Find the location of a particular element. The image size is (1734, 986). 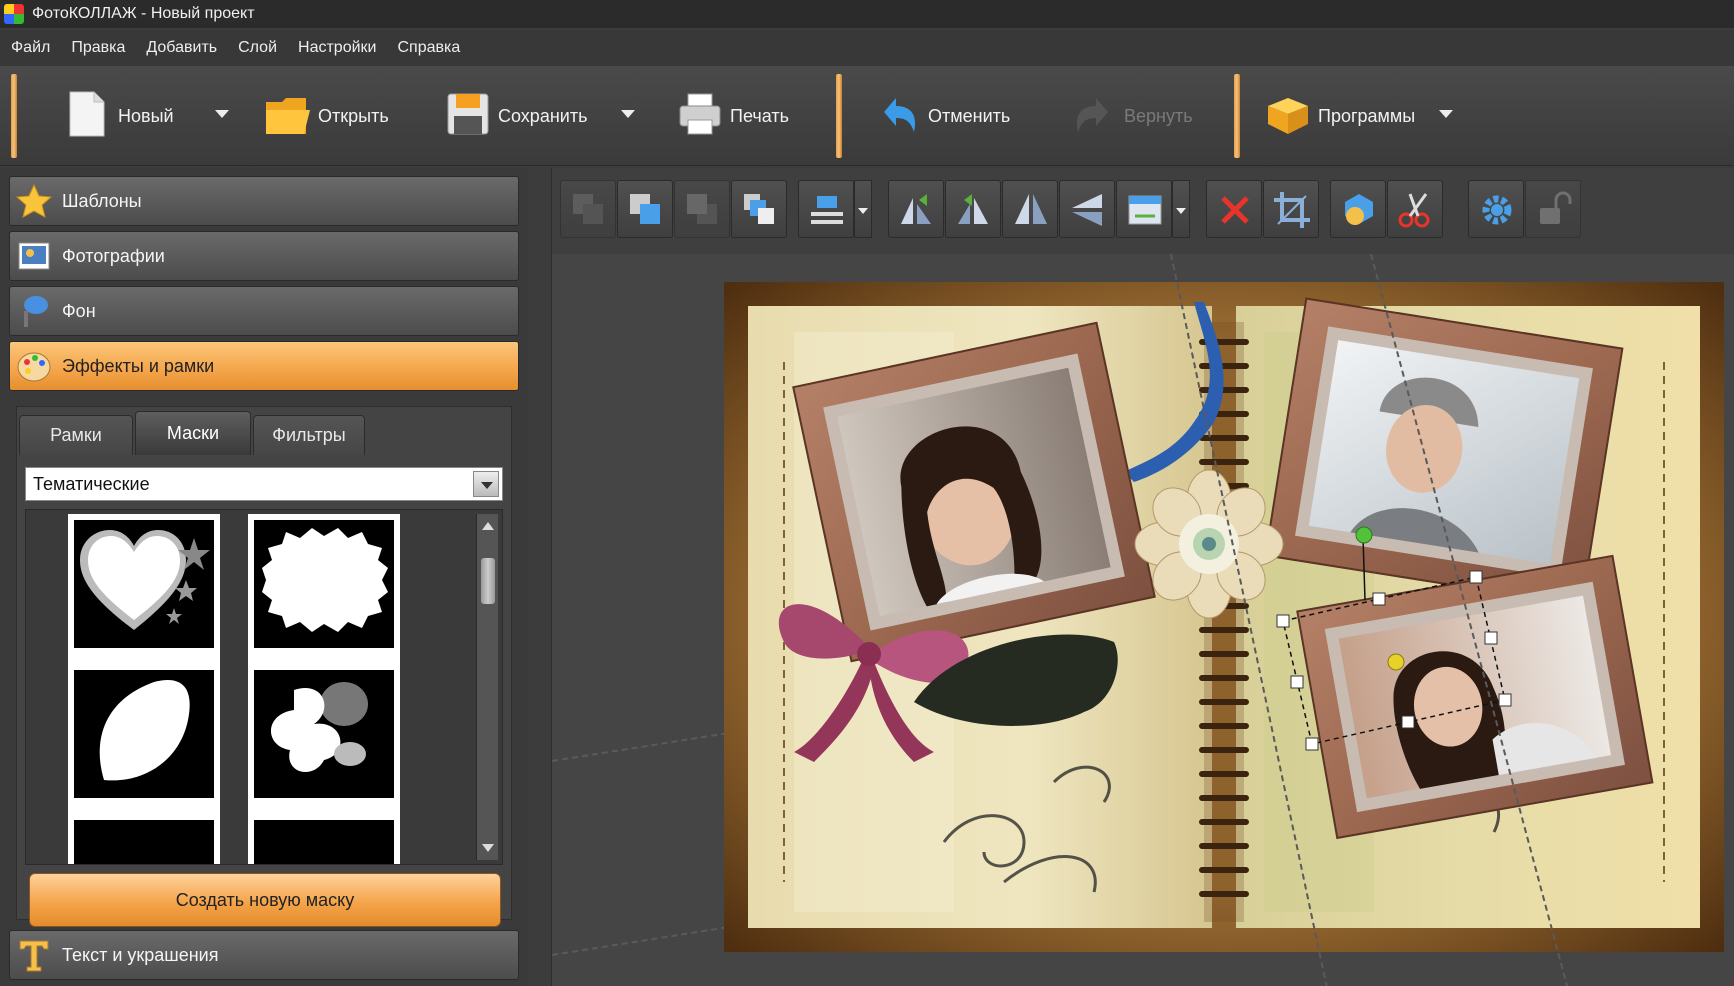

new-dropdown-arrow is located at coordinates (222, 114).